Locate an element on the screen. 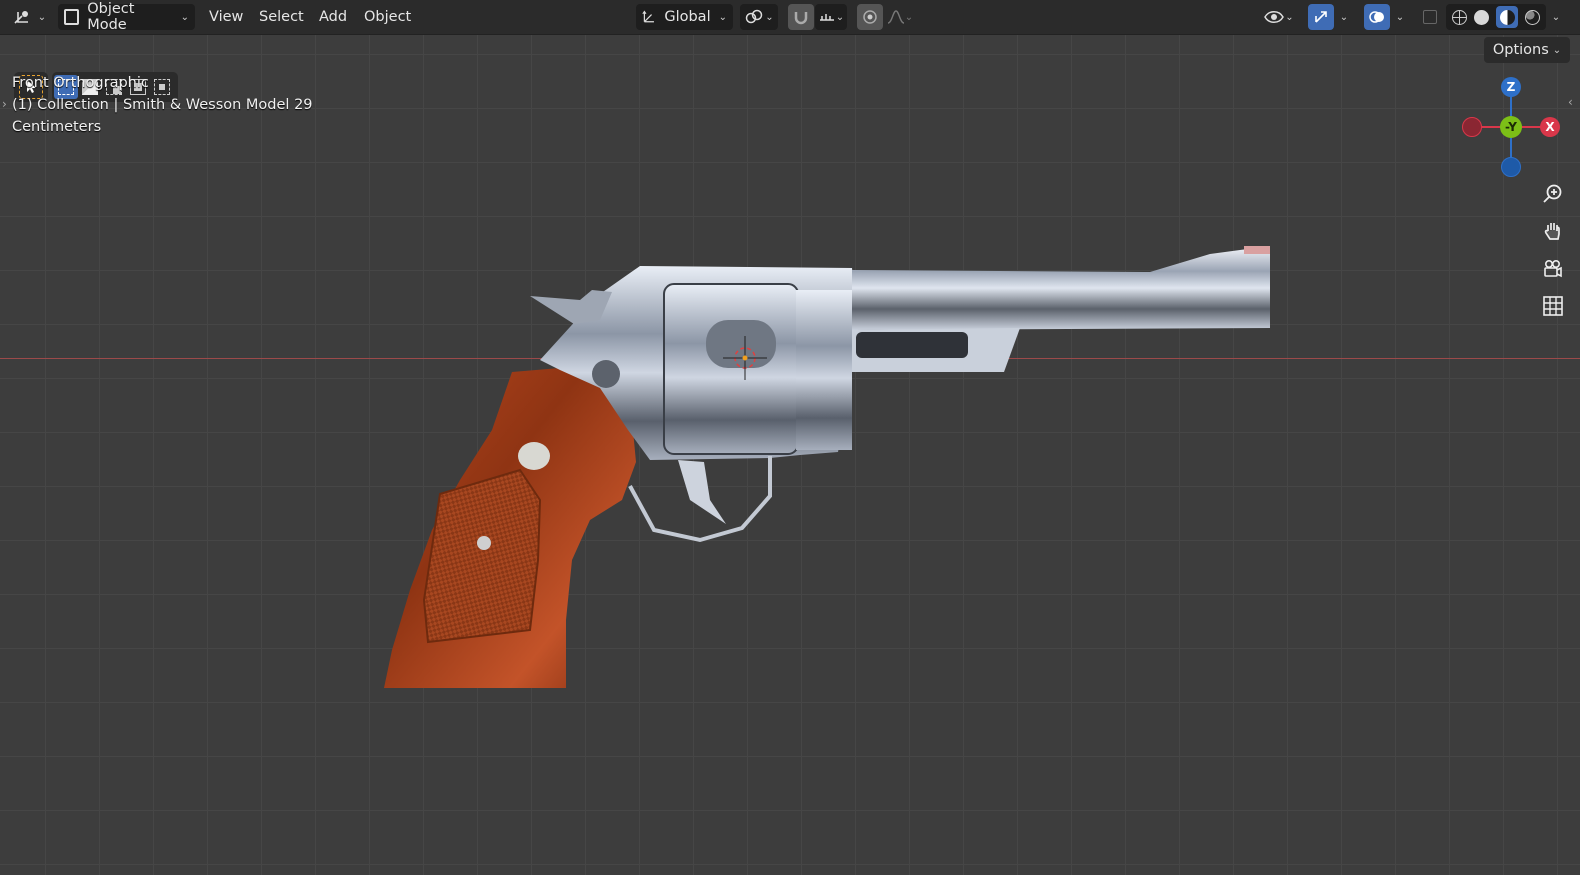 This screenshot has height=875, width=1580. gizmo-z-button: Z is located at coordinates (1511, 87).